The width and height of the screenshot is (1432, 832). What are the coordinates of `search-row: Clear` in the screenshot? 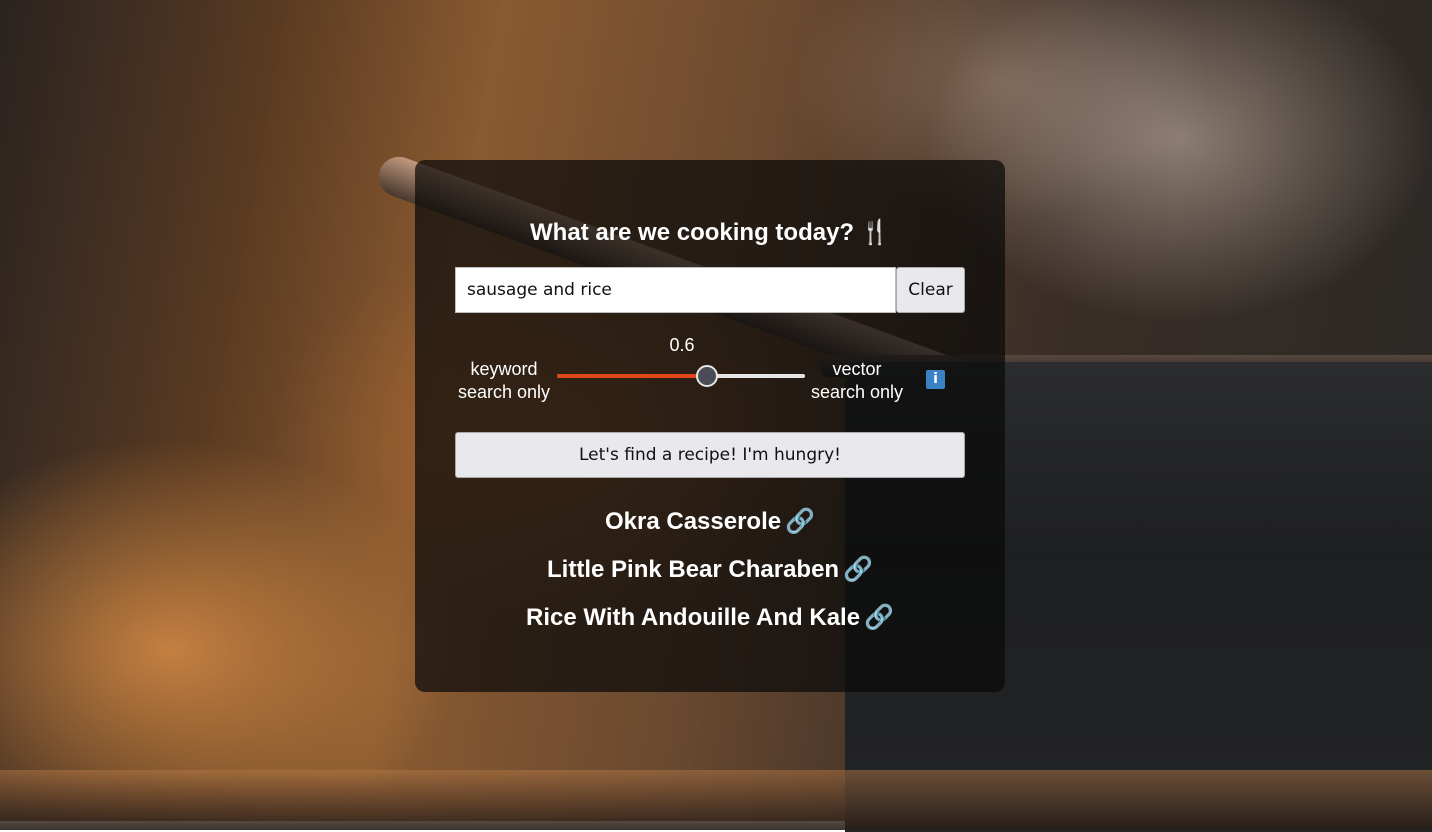 It's located at (710, 290).